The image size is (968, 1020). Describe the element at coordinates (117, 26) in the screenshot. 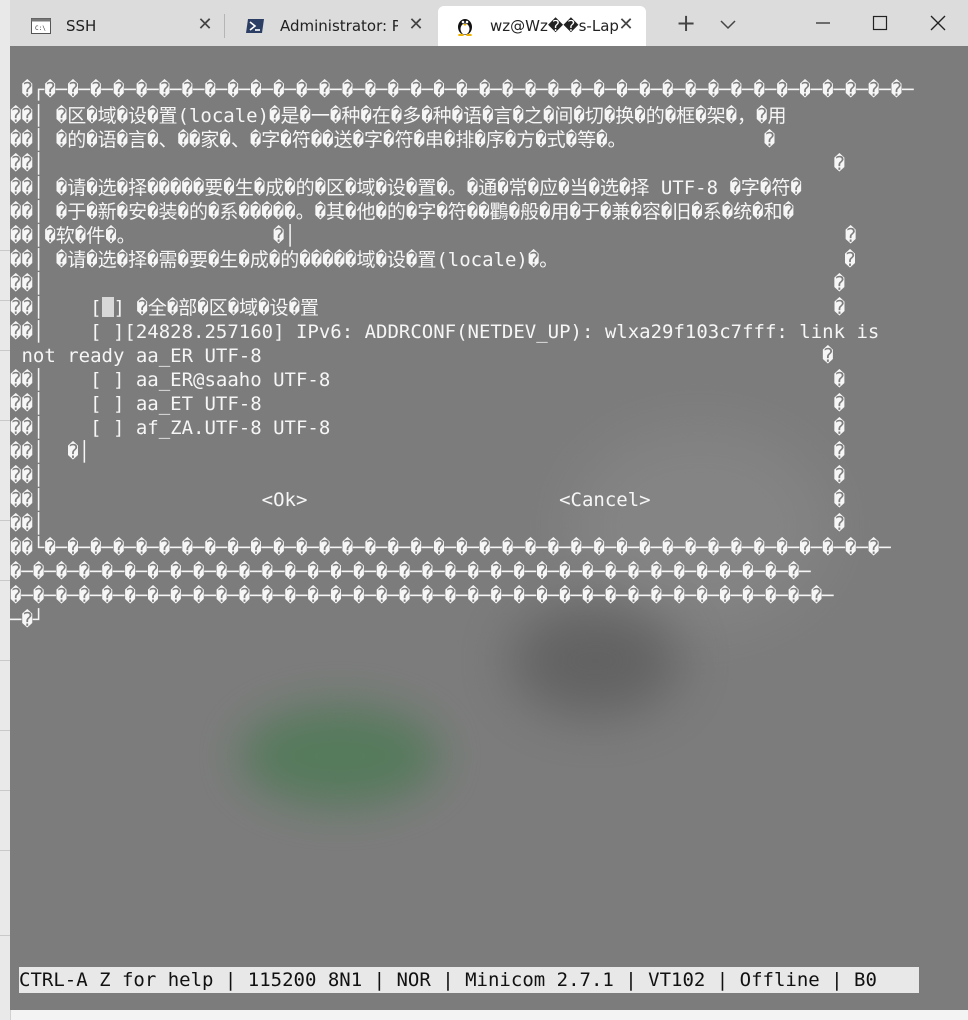

I see `tab-ssh: C:\ SSH ✕` at that location.